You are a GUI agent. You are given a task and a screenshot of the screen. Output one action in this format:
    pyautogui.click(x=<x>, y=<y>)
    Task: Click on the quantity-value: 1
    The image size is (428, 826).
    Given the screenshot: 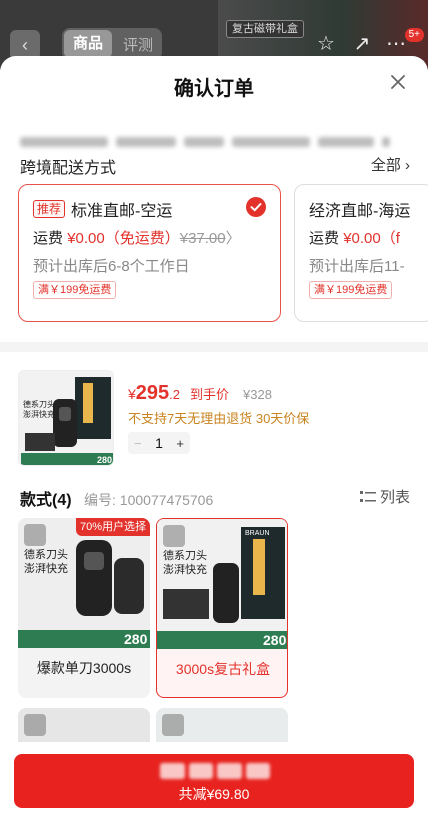 What is the action you would take?
    pyautogui.click(x=159, y=443)
    